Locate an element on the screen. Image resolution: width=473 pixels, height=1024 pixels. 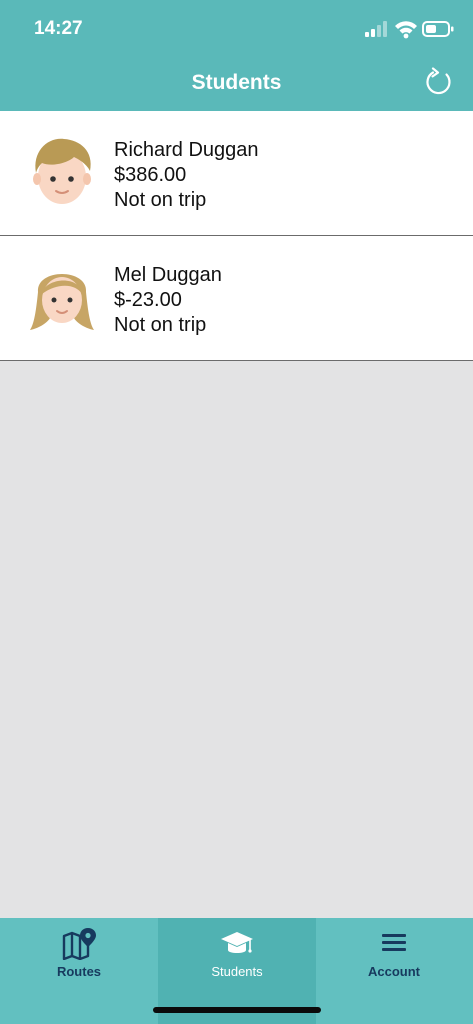
tab-label: Account is located at coordinates (394, 971).